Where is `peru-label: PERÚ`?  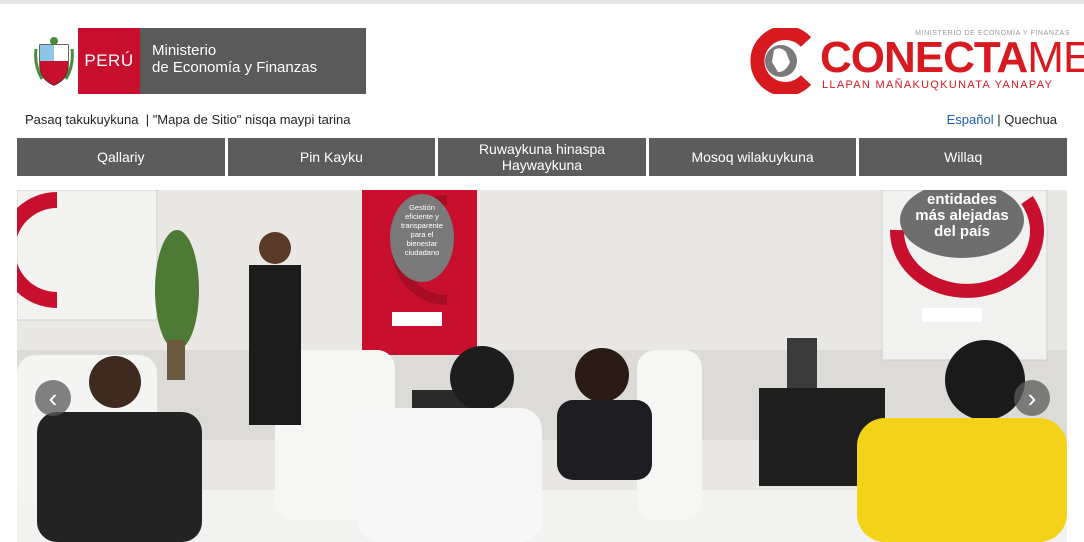 peru-label: PERÚ is located at coordinates (109, 61).